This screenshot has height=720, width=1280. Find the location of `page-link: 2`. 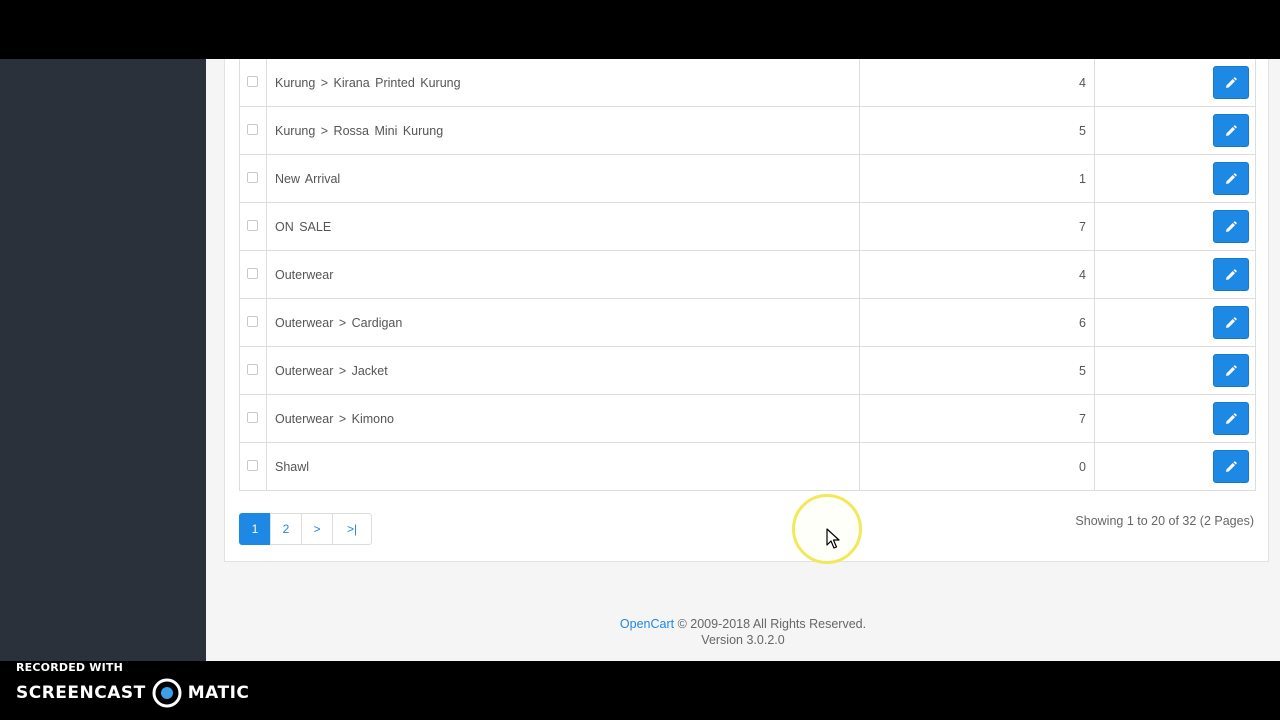

page-link: 2 is located at coordinates (286, 529).